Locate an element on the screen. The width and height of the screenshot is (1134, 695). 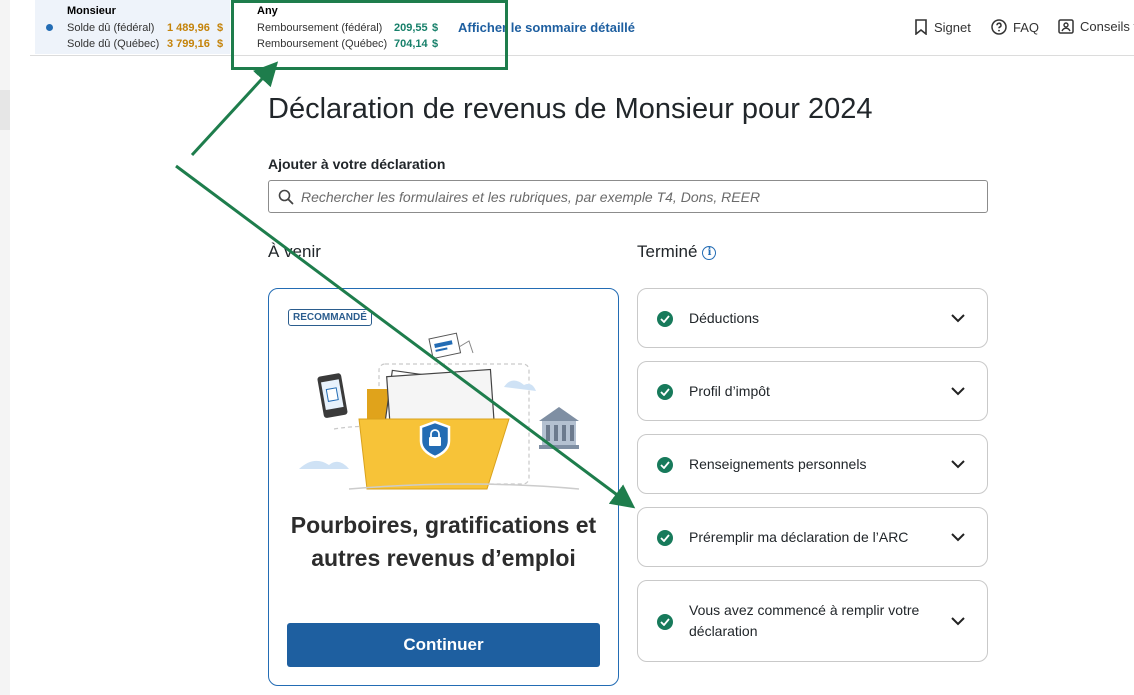
tips-label: Conseils f is located at coordinates (1107, 26).